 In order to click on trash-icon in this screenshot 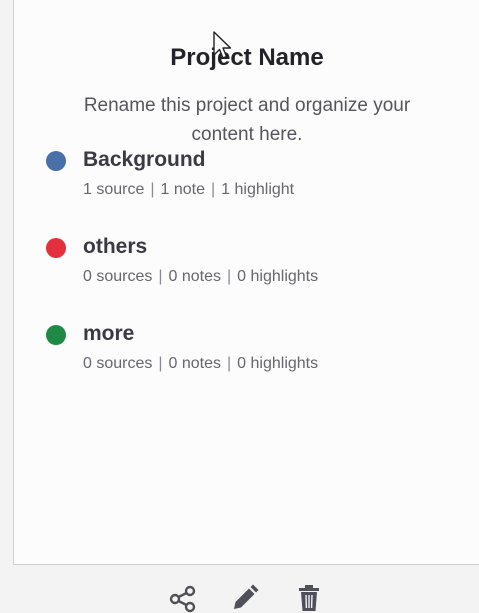, I will do `click(309, 598)`.